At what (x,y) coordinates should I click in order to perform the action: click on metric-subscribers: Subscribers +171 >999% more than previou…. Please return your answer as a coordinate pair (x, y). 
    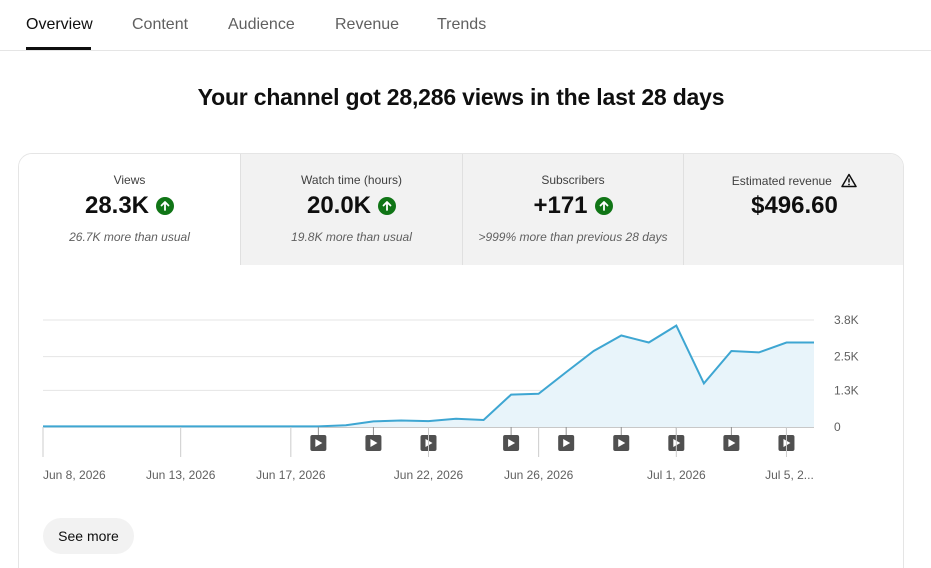
    Looking at the image, I should click on (572, 209).